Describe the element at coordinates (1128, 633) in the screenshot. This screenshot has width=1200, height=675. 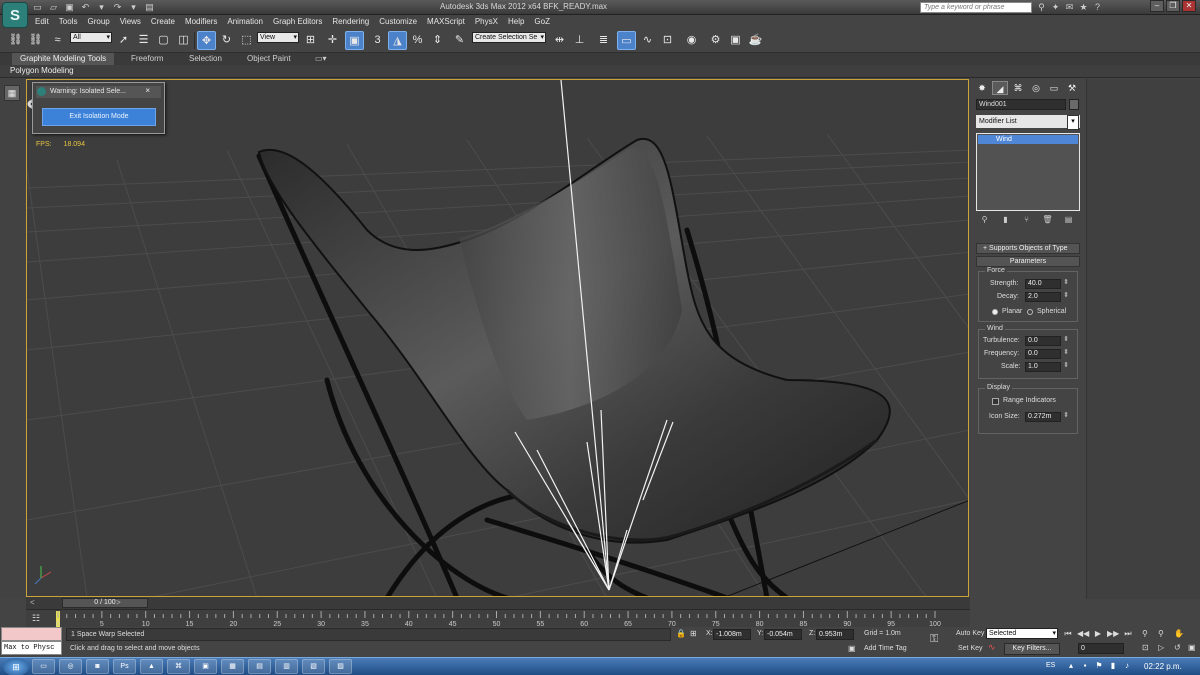
I see `go-to-end-icon: ⏭` at that location.